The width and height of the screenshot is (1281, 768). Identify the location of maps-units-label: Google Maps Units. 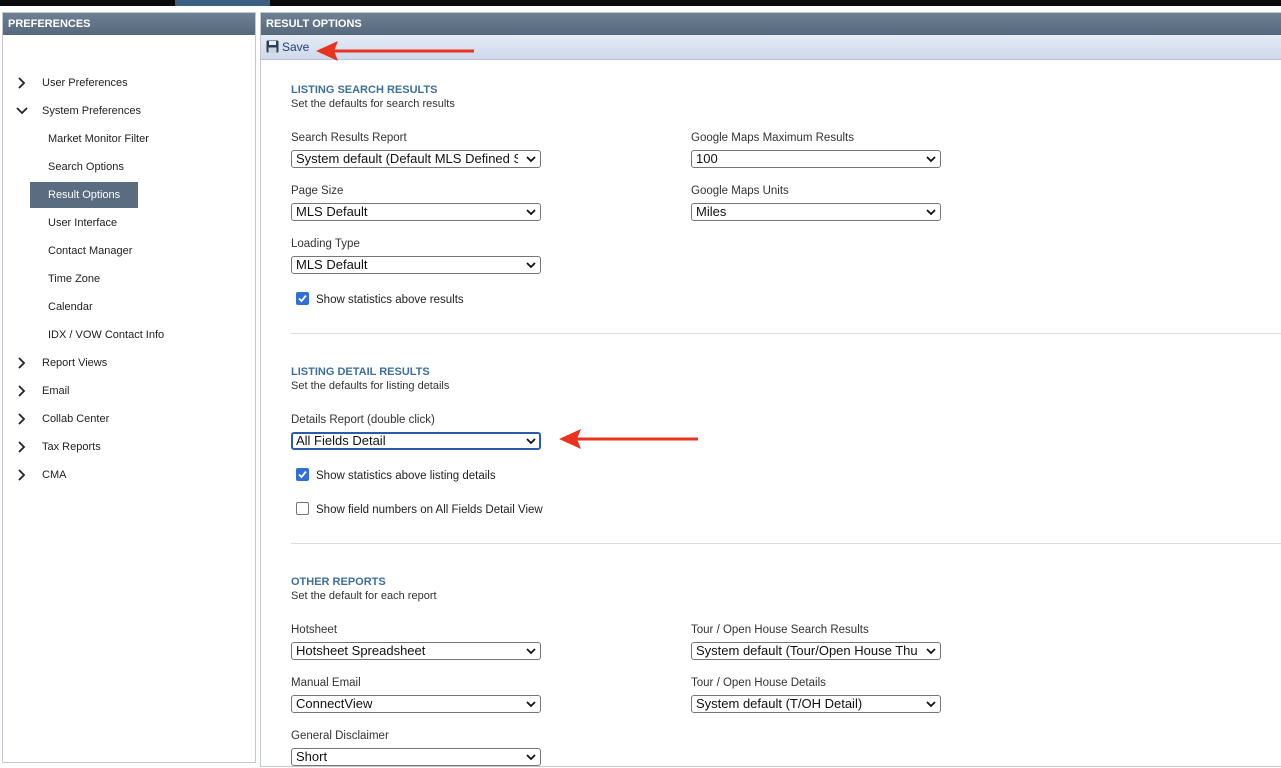
(740, 191).